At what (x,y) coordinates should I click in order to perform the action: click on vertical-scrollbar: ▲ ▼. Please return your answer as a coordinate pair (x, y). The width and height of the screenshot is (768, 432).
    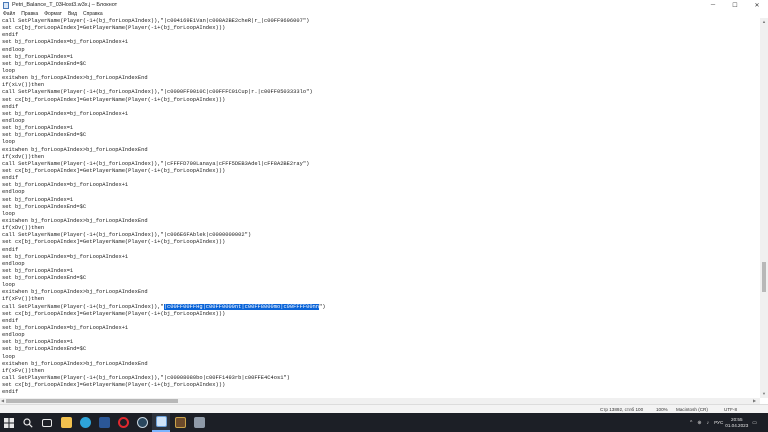
    Looking at the image, I should click on (764, 208).